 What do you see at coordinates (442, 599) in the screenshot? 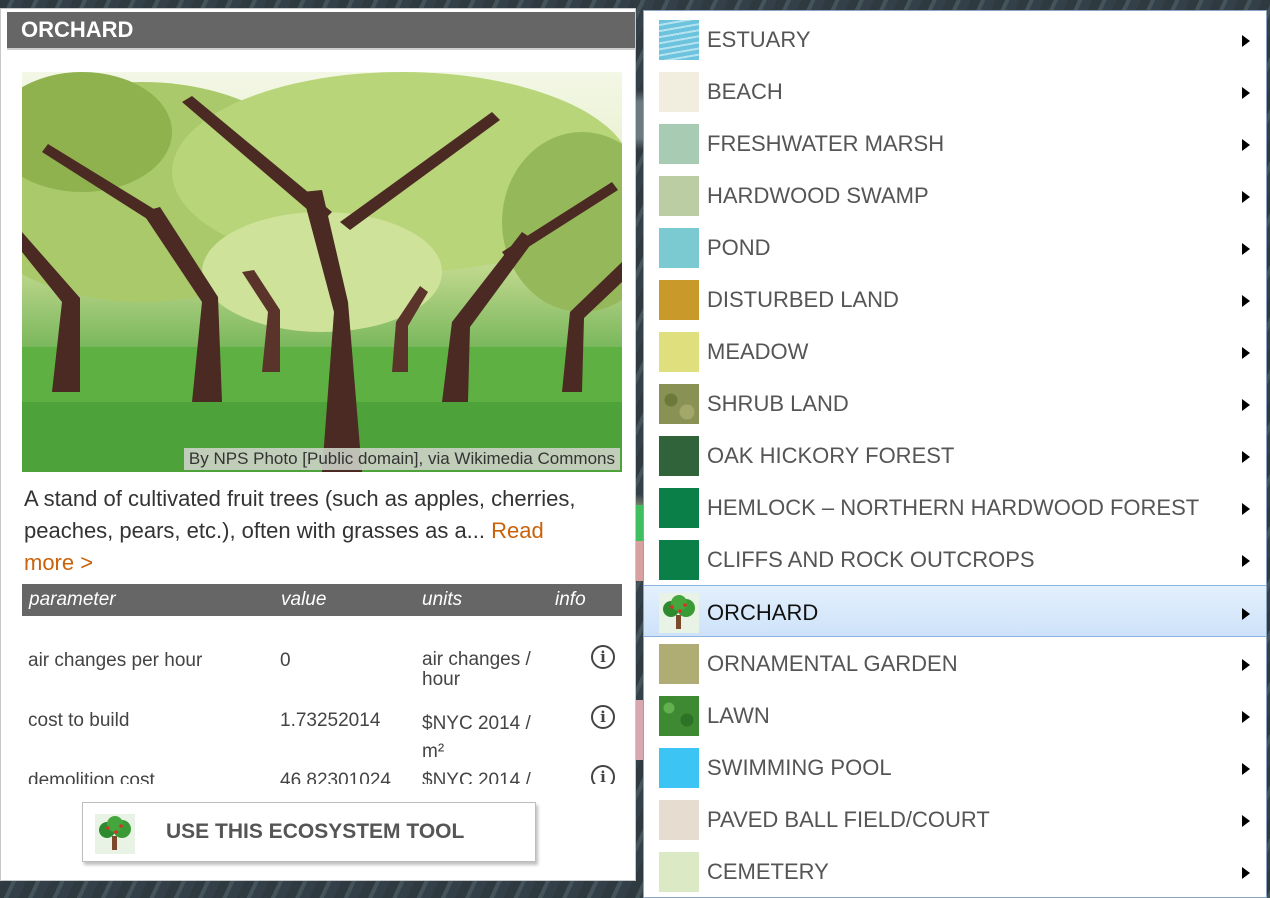
I see `header-units: units` at bounding box center [442, 599].